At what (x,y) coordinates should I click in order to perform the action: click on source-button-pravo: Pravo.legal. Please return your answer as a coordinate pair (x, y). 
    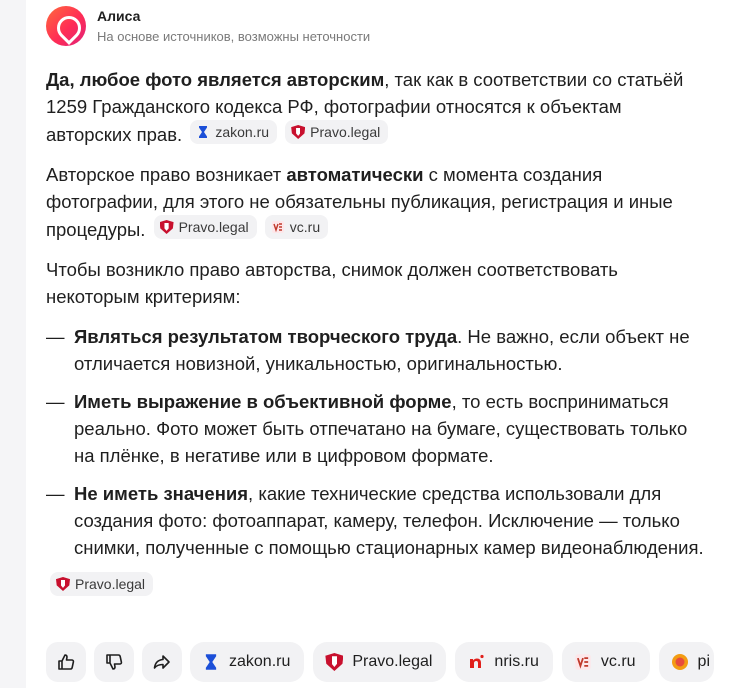
    Looking at the image, I should click on (380, 662).